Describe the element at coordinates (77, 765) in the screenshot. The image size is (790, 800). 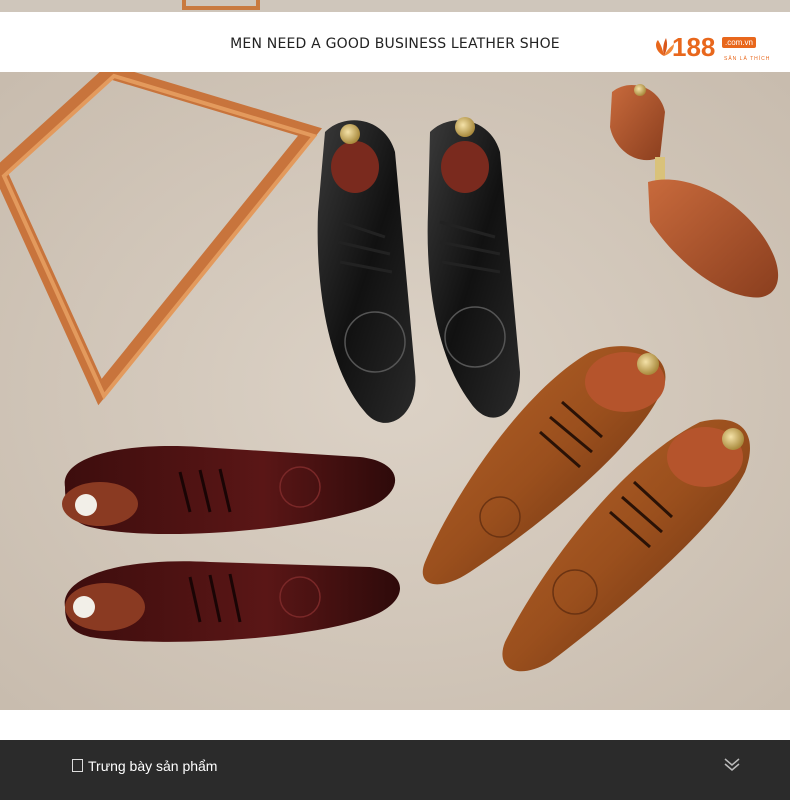
I see `gallery-icon` at that location.